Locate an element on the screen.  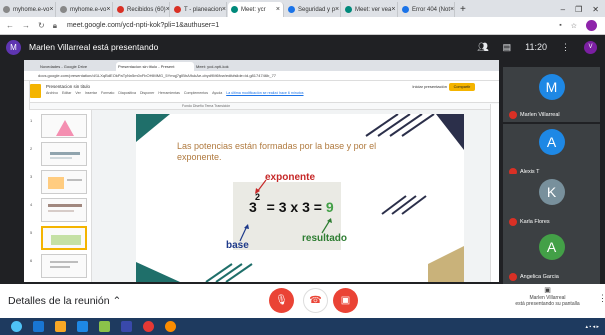
new-tab-button: + is located at coordinates (463, 9).